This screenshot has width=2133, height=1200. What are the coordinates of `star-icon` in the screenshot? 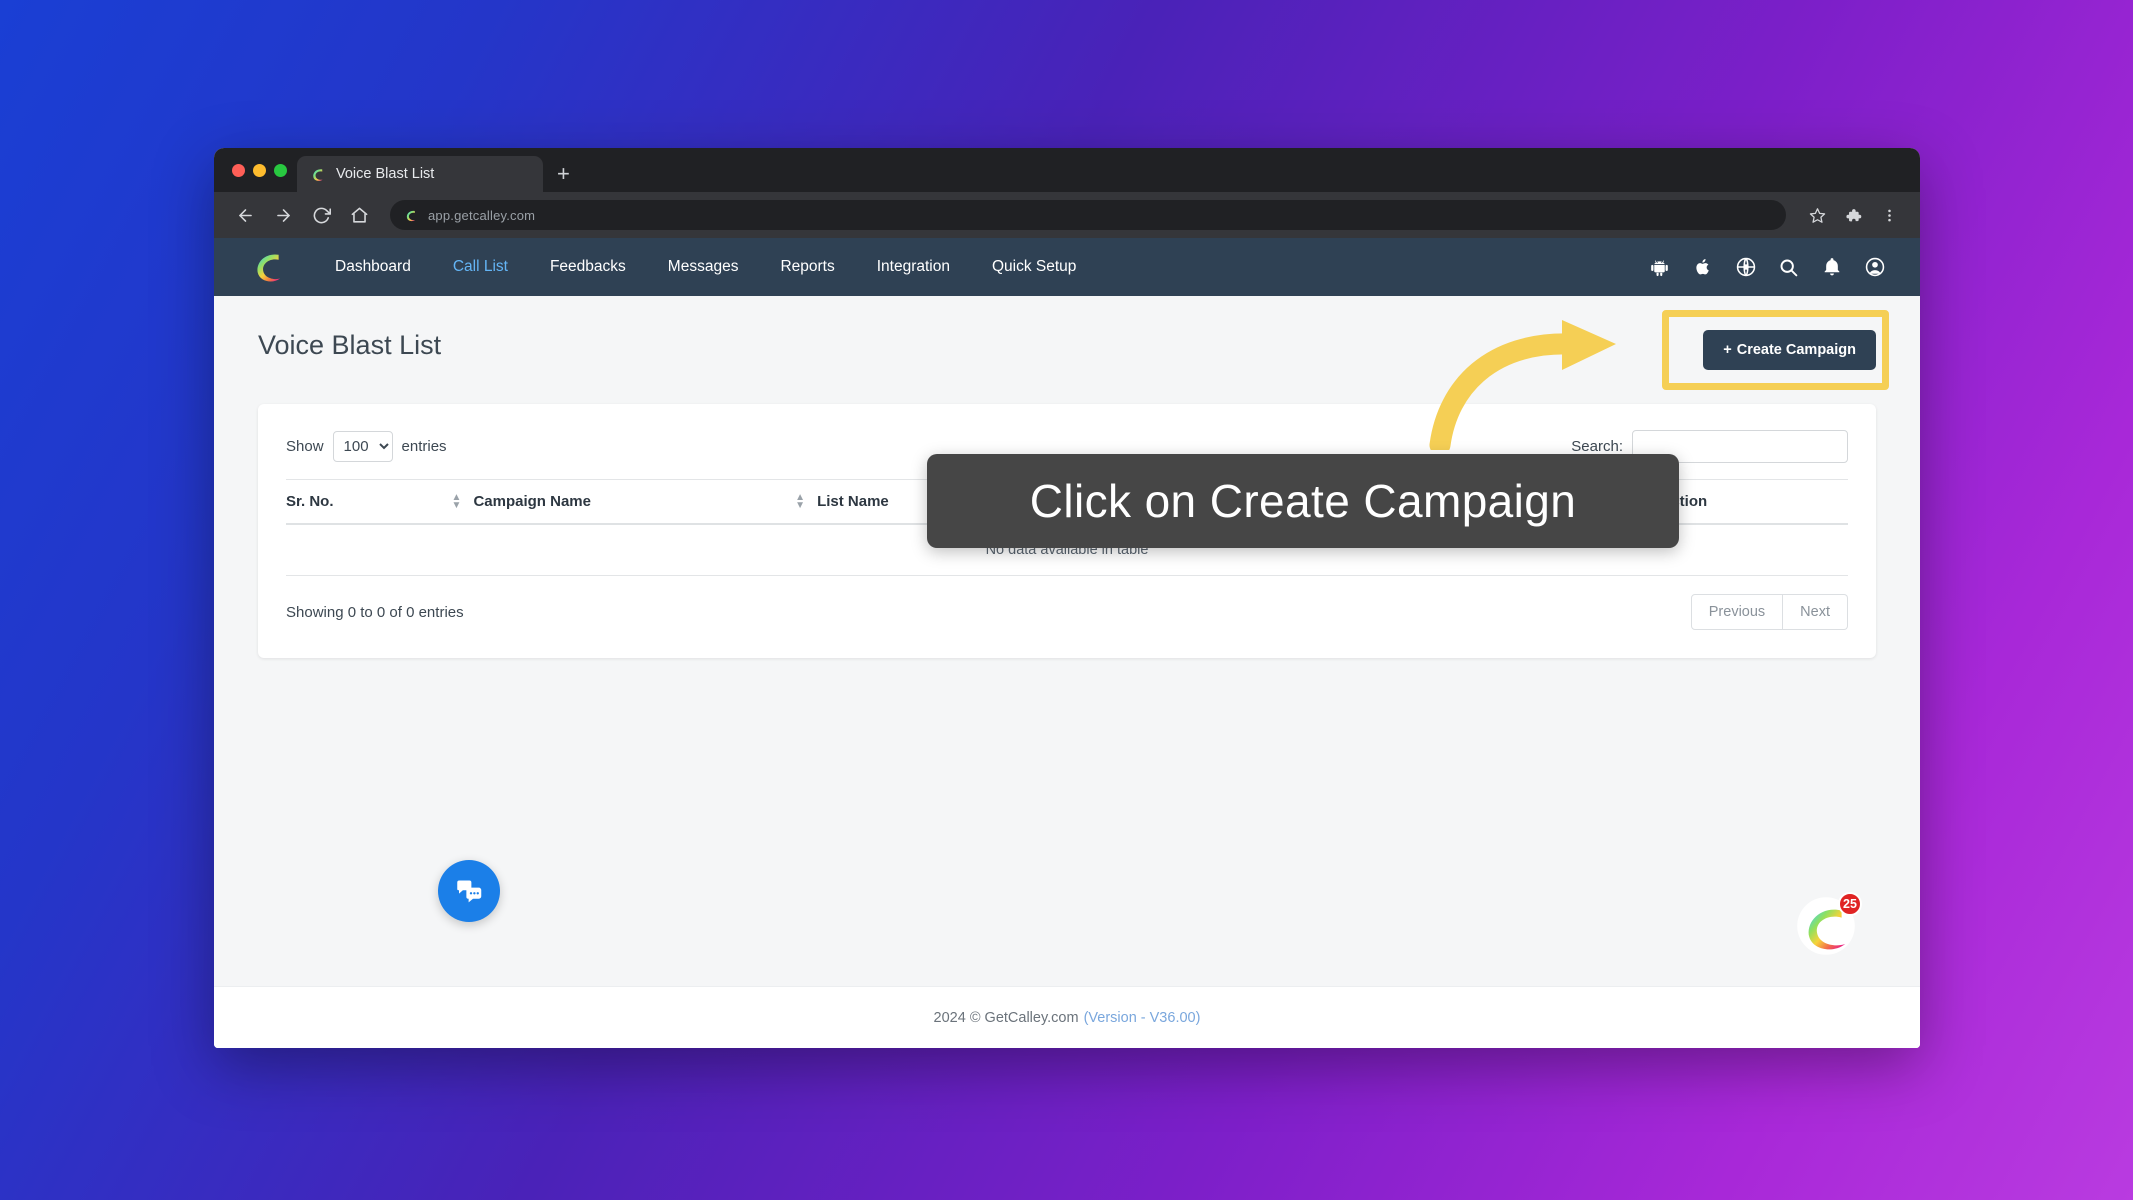 It's located at (1817, 215).